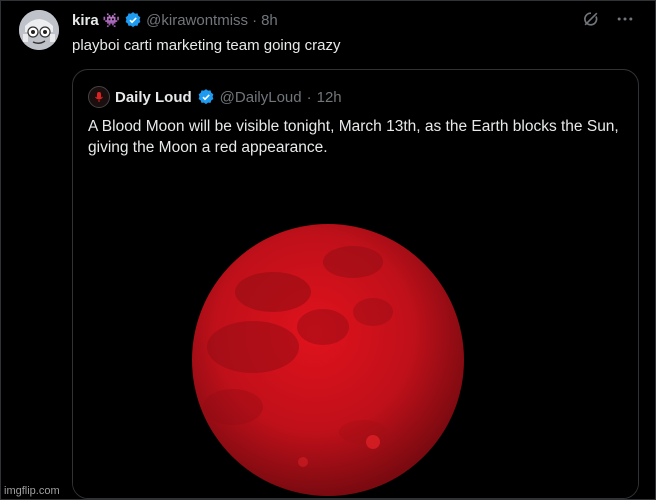  I want to click on quoted-avatar, so click(99, 97).